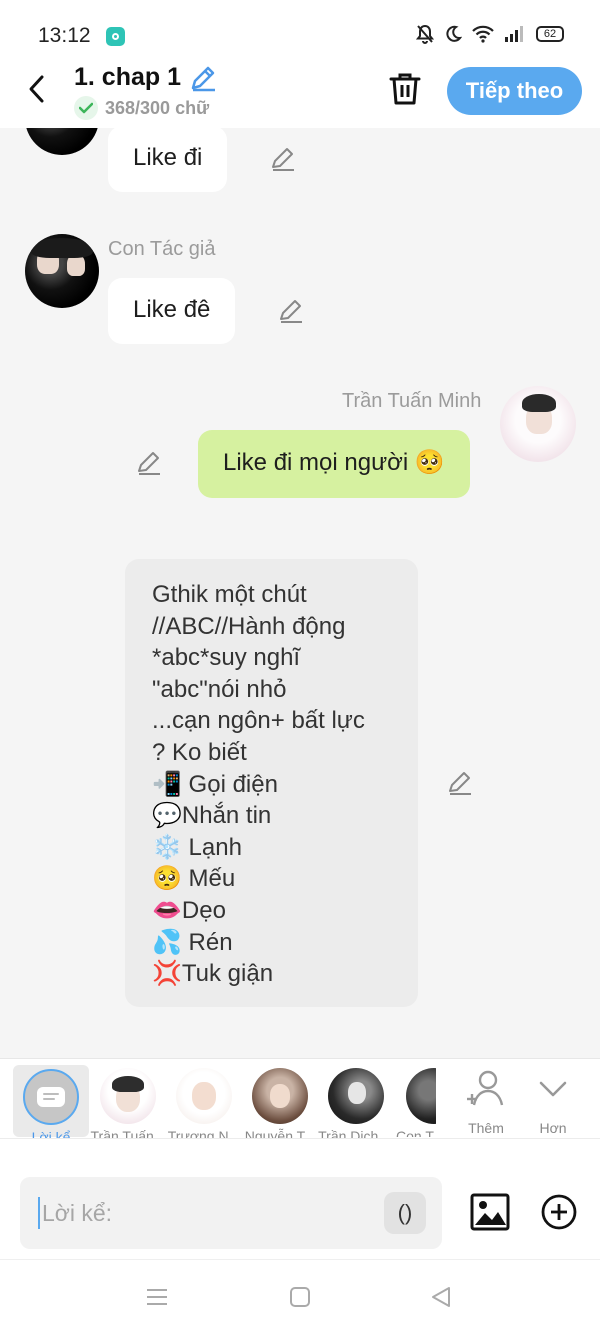  Describe the element at coordinates (249, 626) in the screenshot. I see `narration-line: //ABC//Hành động` at that location.